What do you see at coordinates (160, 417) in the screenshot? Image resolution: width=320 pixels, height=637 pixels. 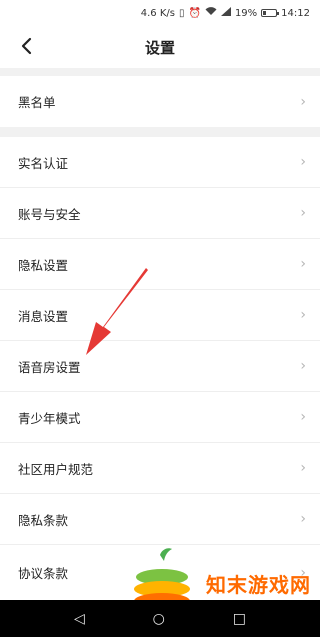 I see `settings-item-teen-mode: 青少年模式 ›` at bounding box center [160, 417].